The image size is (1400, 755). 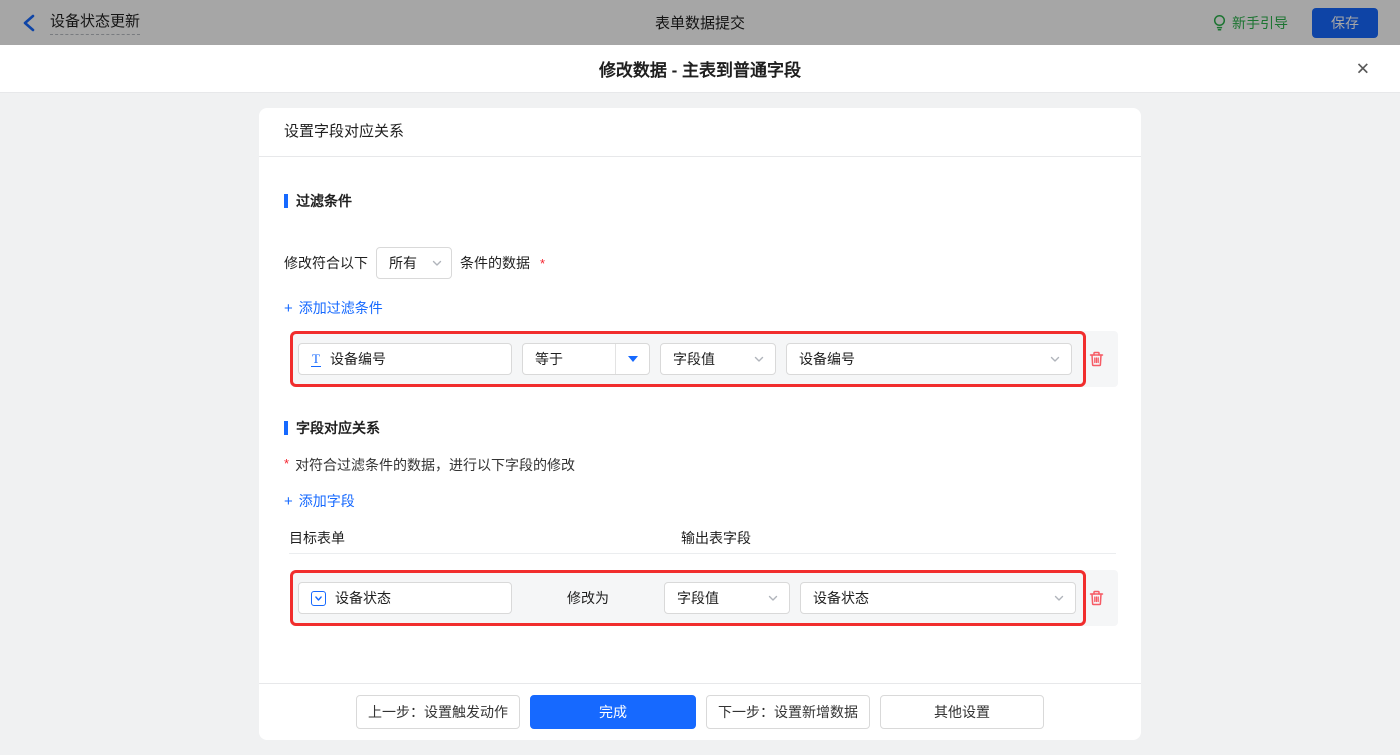 What do you see at coordinates (317, 538) in the screenshot?
I see `target-form-column-header: 目标表单` at bounding box center [317, 538].